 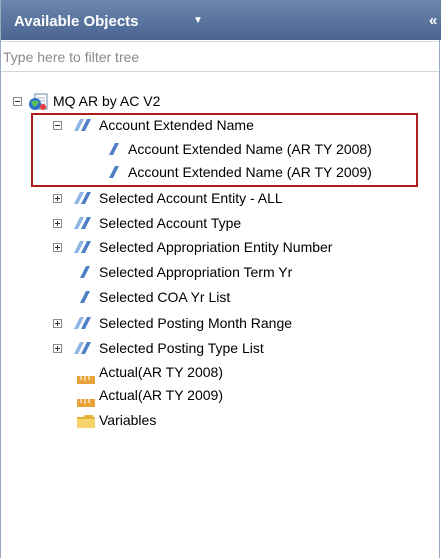 I want to click on tree-item-label: Selected Posting Type List, so click(x=181, y=348).